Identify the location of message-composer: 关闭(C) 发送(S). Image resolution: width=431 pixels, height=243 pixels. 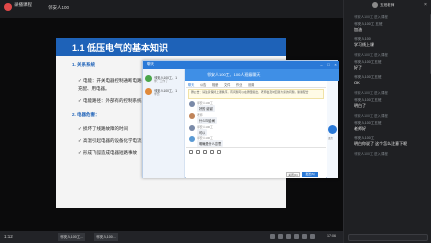
(256, 162).